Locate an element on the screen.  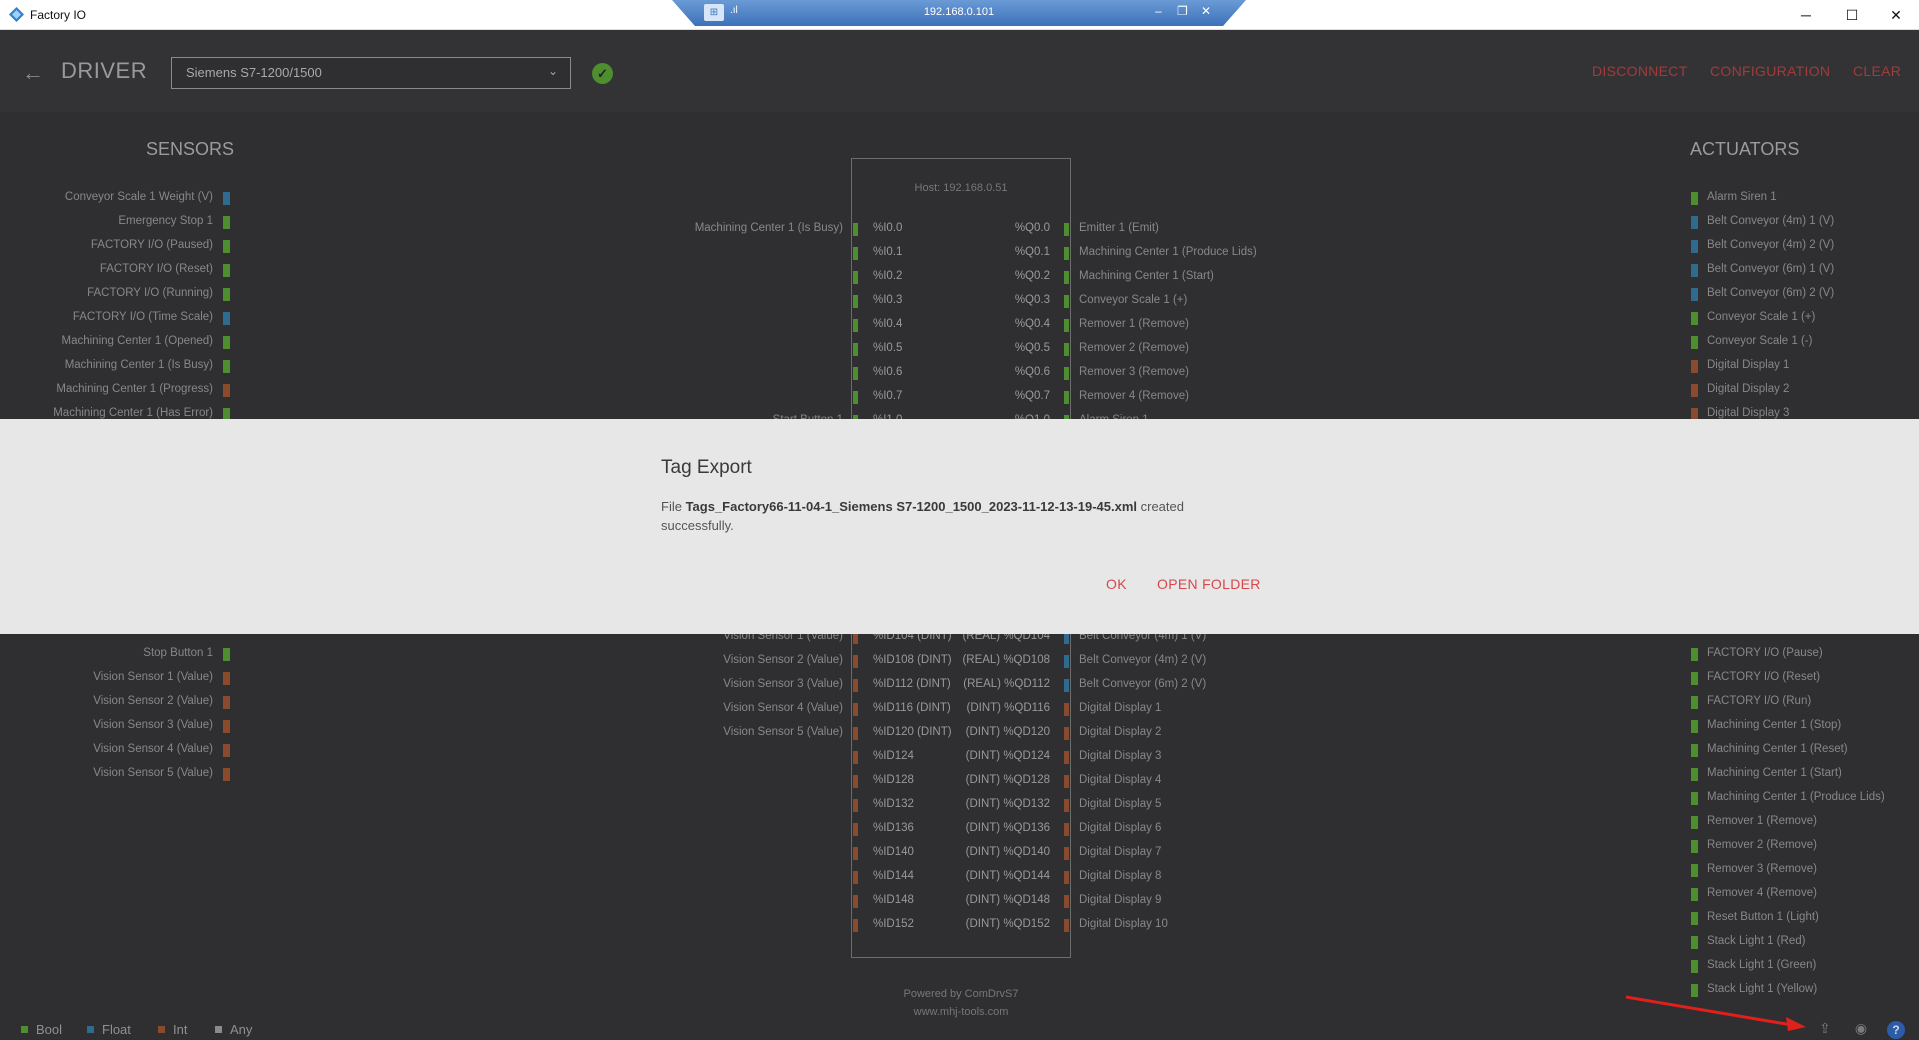
input-address: %I0.3 is located at coordinates (887, 300).